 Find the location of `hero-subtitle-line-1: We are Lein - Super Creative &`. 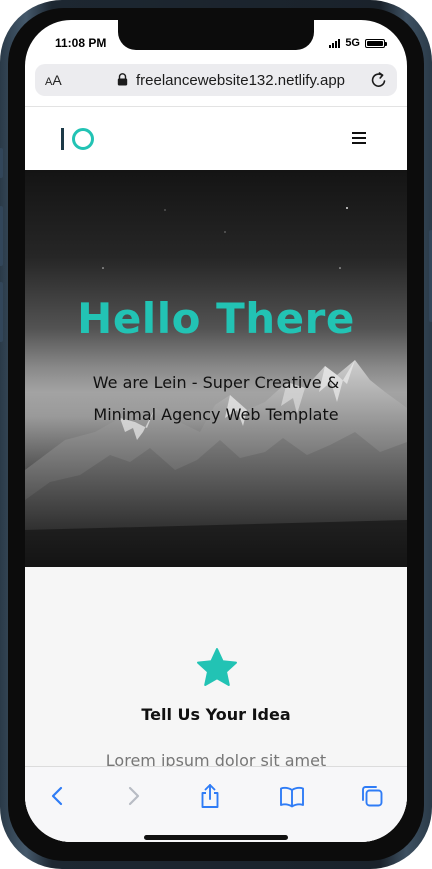

hero-subtitle-line-1: We are Lein - Super Creative & is located at coordinates (216, 382).